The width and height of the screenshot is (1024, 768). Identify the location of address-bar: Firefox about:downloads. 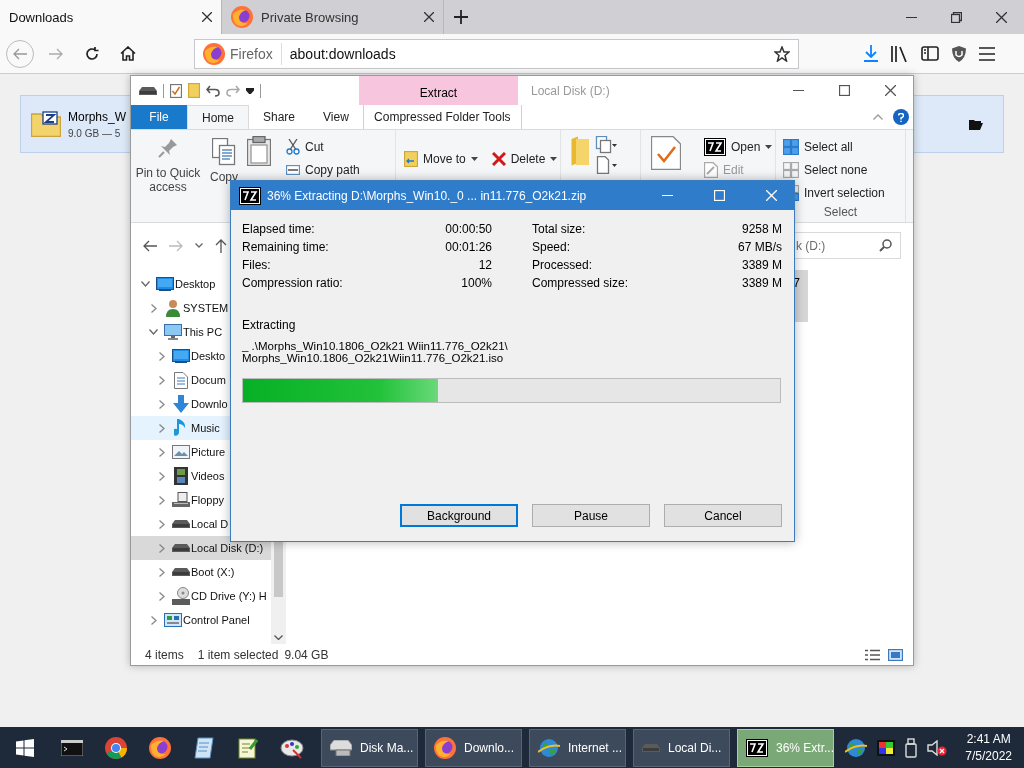
(496, 53).